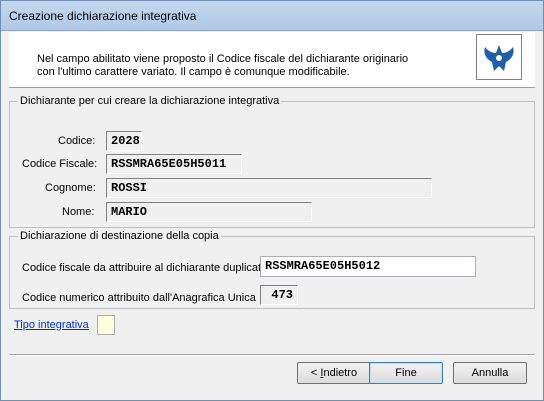  I want to click on nome-field: MARIO, so click(209, 212).